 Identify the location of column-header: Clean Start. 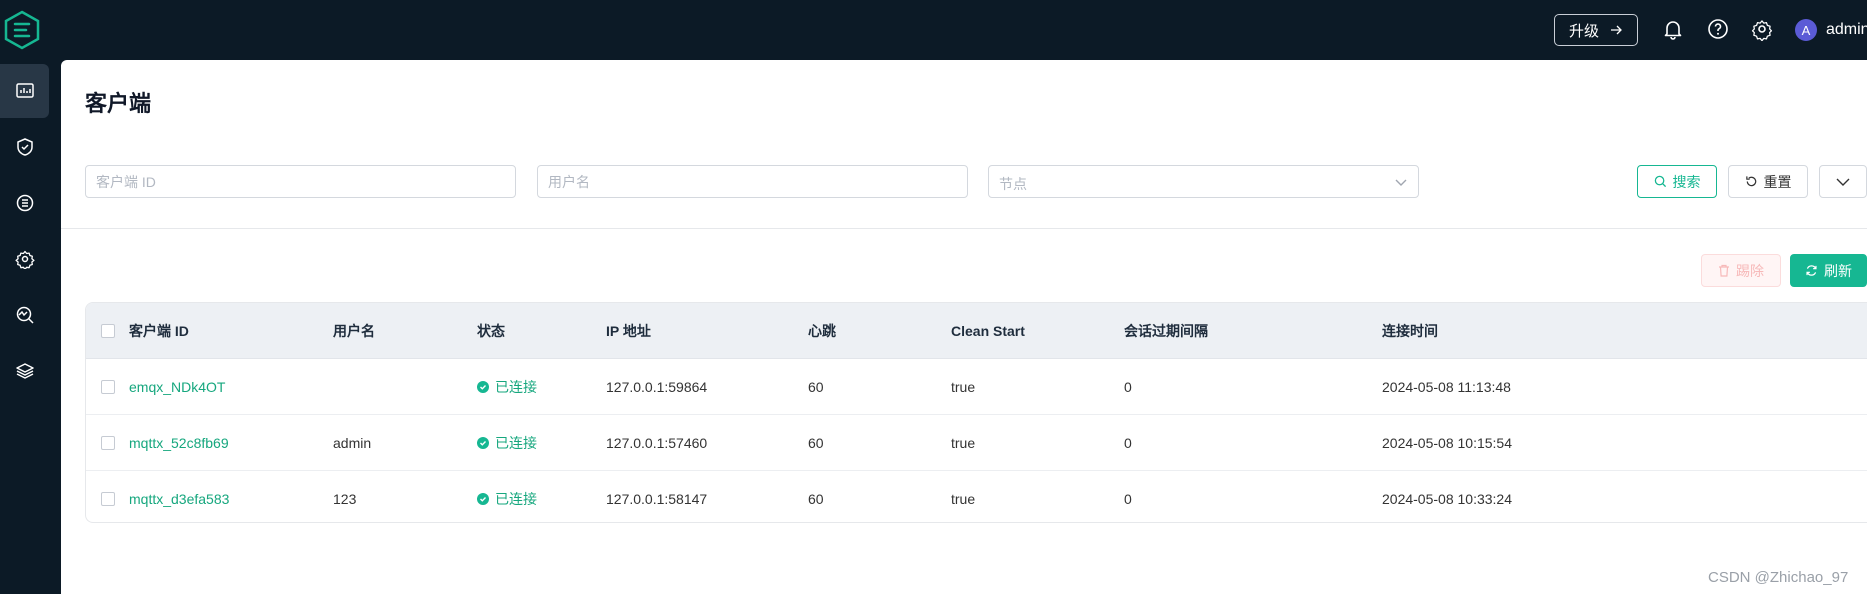
(988, 331).